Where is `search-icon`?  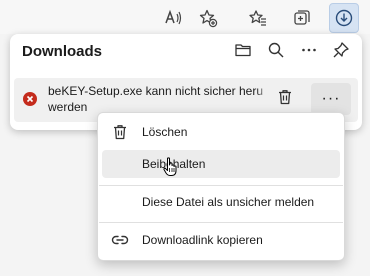 search-icon is located at coordinates (276, 52).